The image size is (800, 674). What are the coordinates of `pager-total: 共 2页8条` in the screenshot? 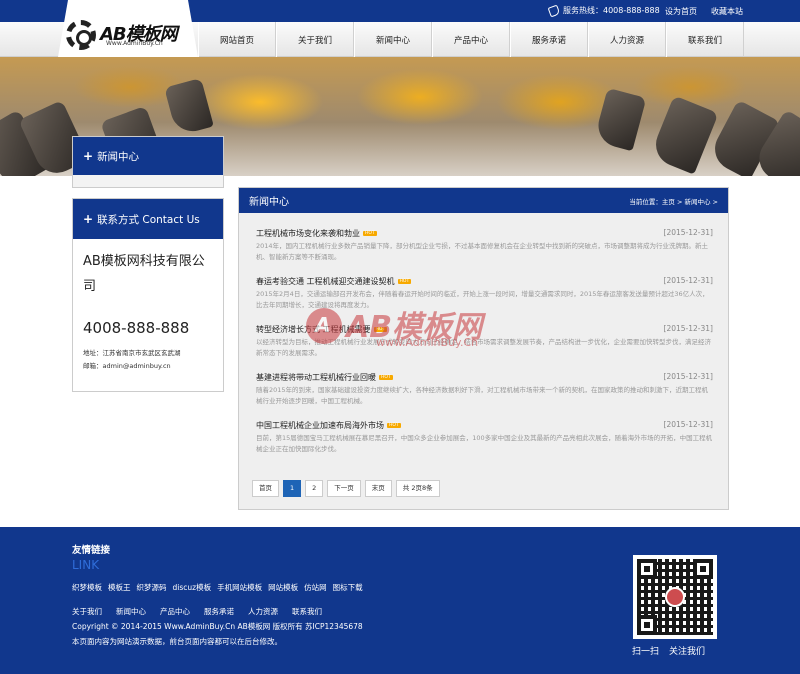 It's located at (417, 488).